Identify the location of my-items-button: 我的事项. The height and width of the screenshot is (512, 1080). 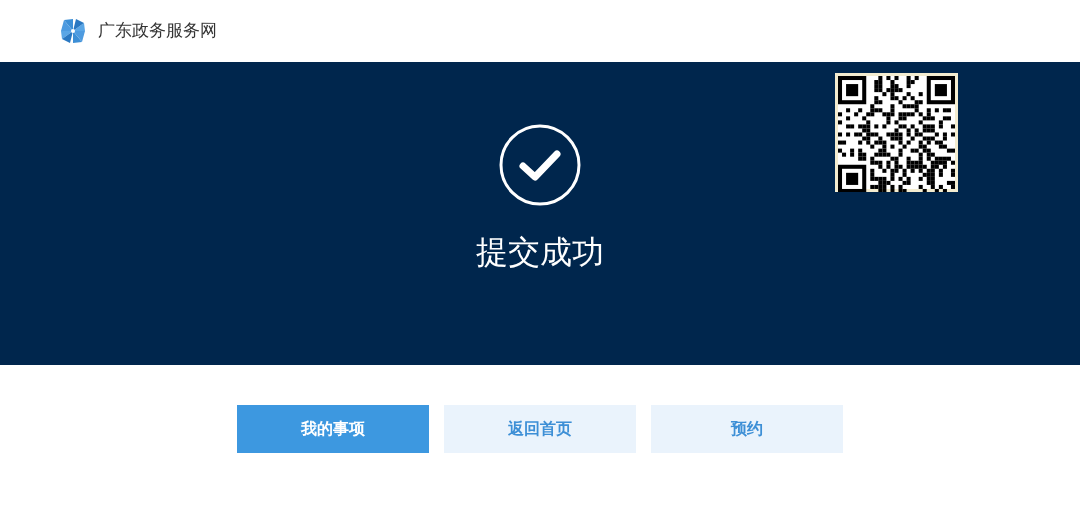
(333, 429).